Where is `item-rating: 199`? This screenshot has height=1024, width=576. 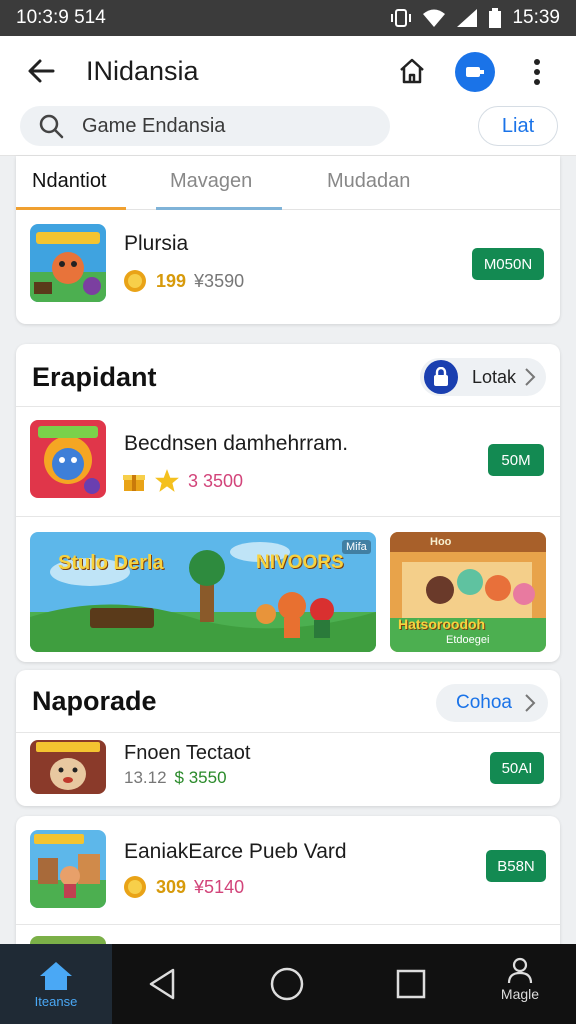
item-rating: 199 is located at coordinates (171, 280).